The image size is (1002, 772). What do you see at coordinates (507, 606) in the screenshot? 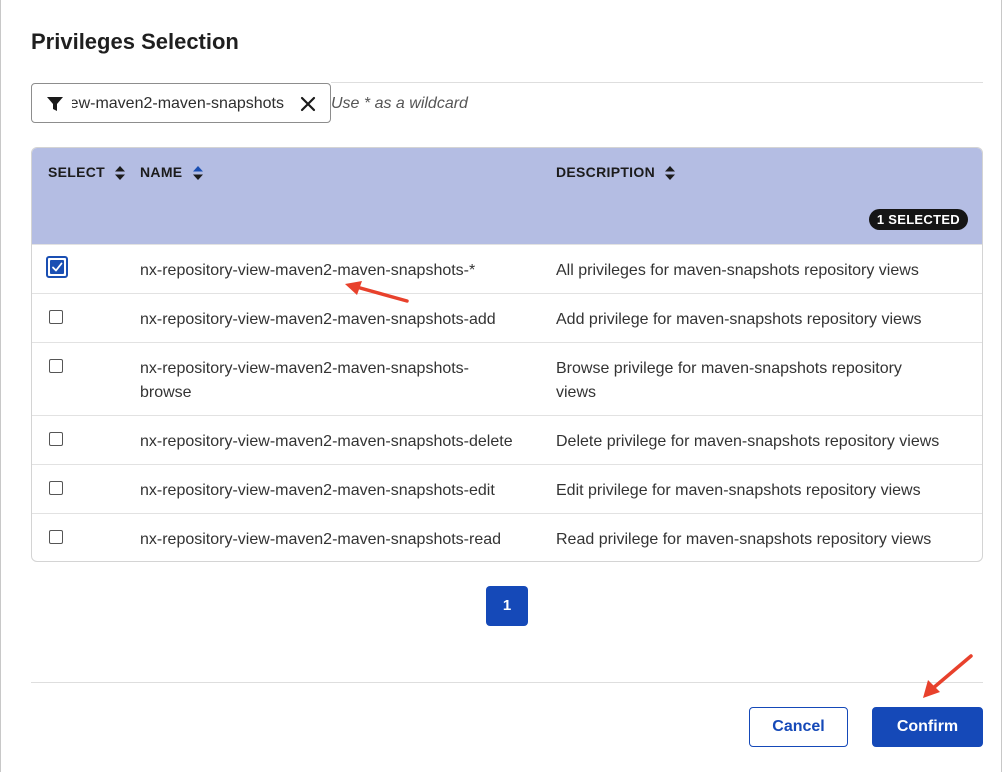
I see `pagination-page-button: 1` at bounding box center [507, 606].